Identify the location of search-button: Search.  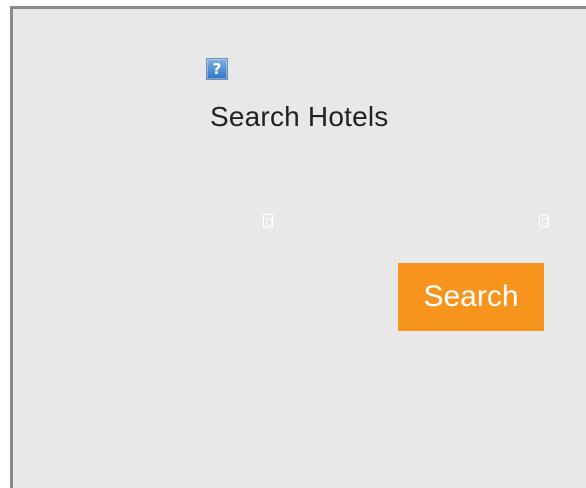
(471, 297).